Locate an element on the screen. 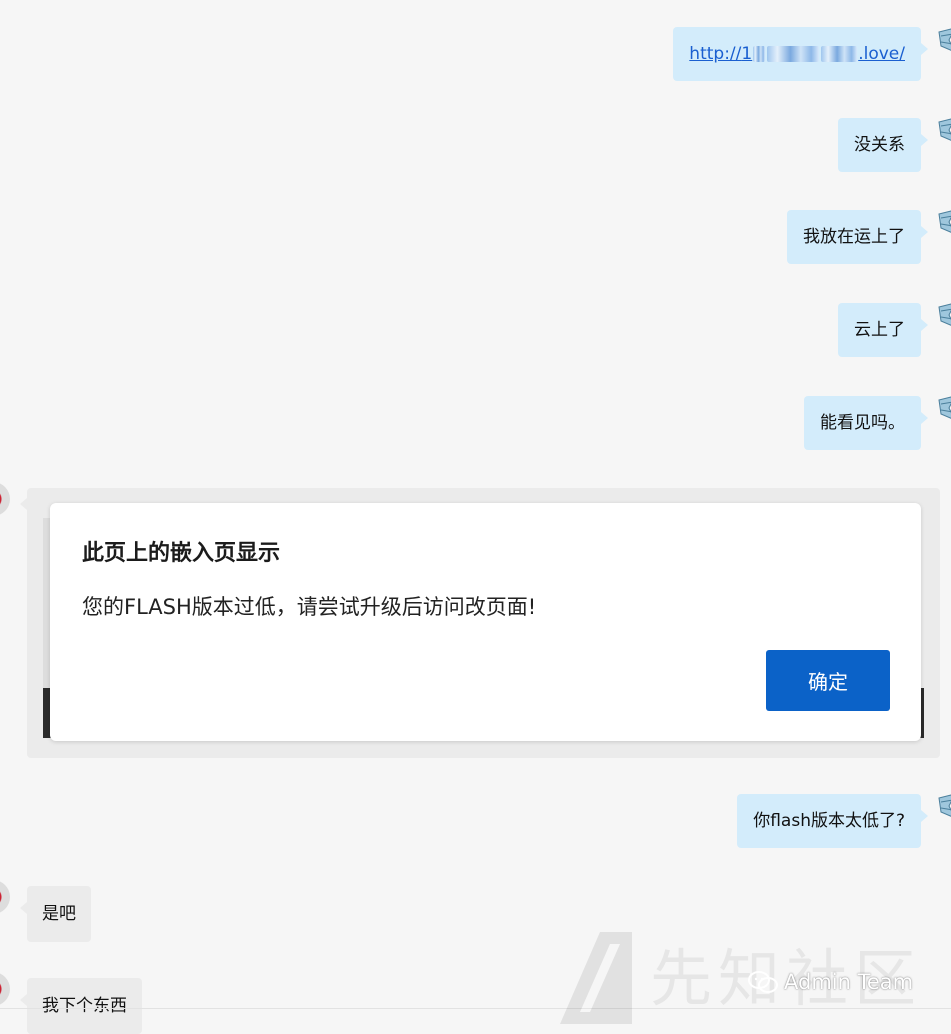 The height and width of the screenshot is (1034, 951). wechat-icon is located at coordinates (763, 982).